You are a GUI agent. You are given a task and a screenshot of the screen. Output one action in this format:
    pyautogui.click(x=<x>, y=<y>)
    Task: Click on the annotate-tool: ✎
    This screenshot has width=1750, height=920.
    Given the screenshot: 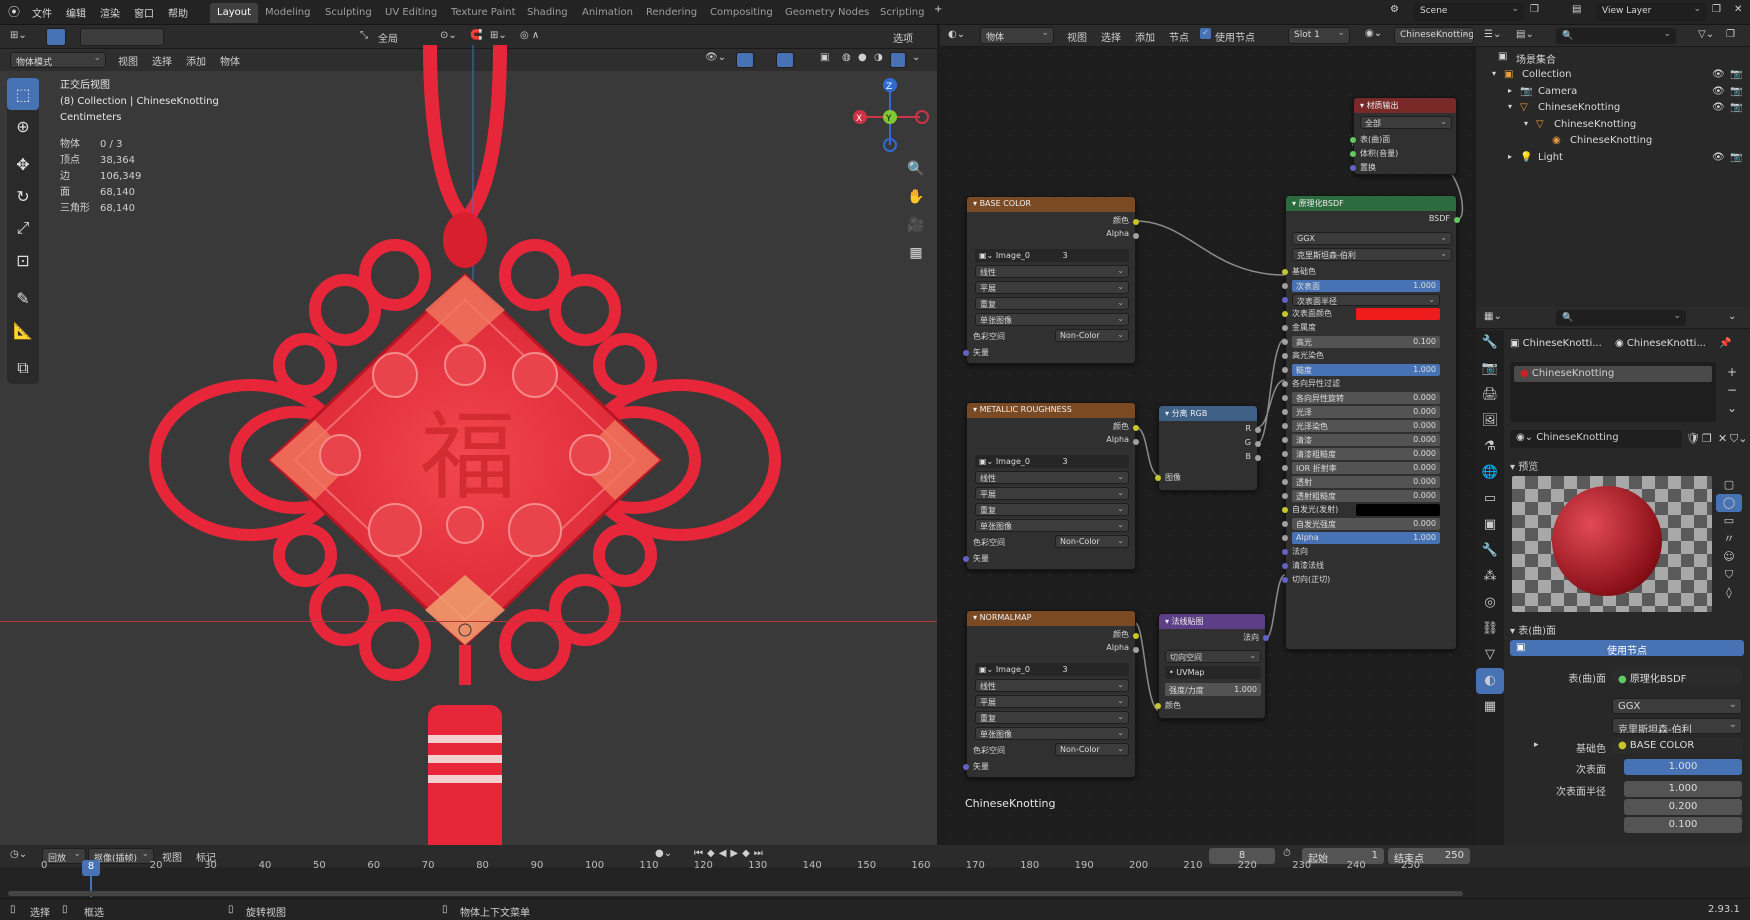 What is the action you would take?
    pyautogui.click(x=23, y=298)
    